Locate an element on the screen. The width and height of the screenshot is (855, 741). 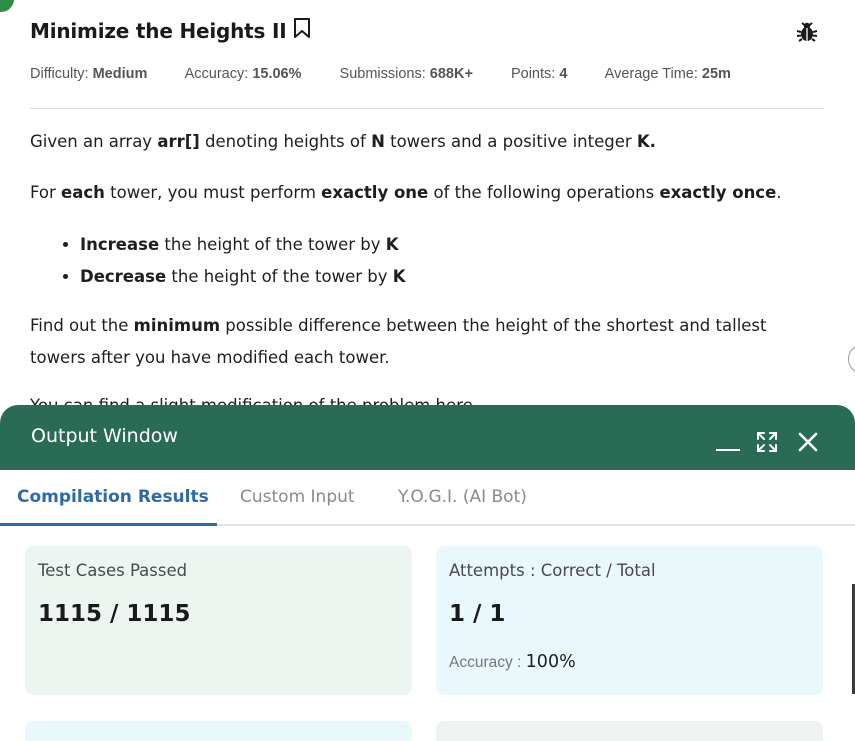
meta-difficulty: Difficulty: Medium is located at coordinates (88, 74).